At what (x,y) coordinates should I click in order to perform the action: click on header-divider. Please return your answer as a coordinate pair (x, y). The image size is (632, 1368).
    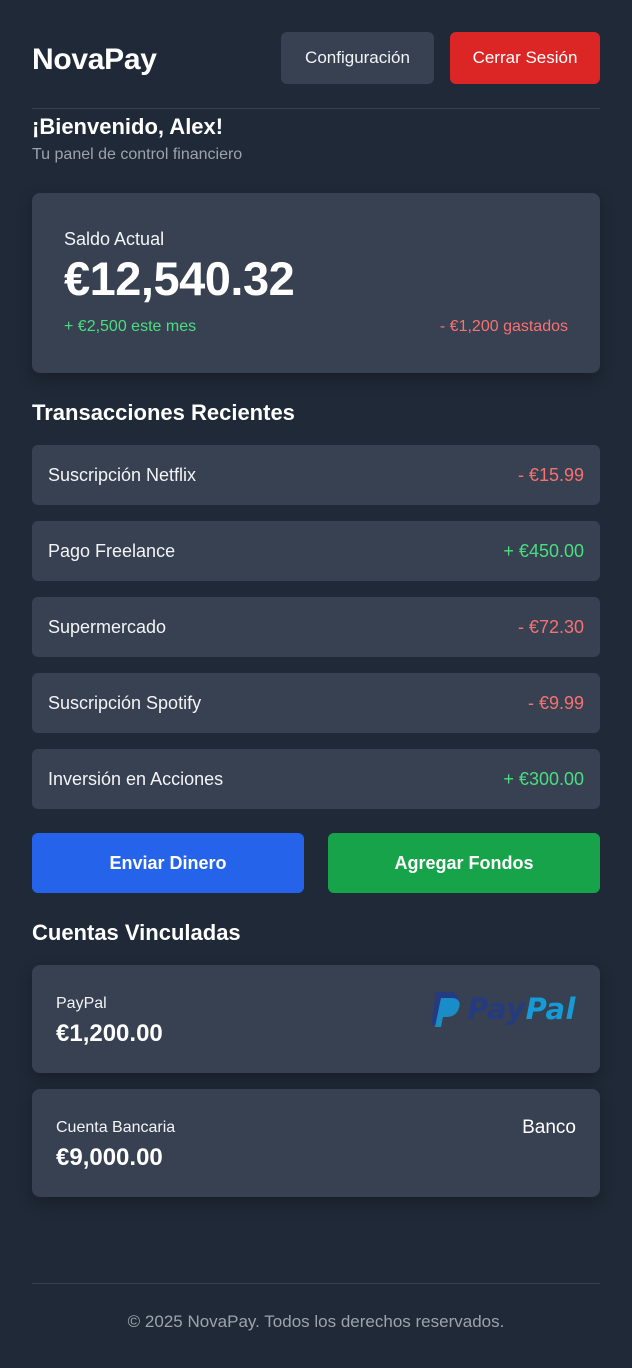
    Looking at the image, I should click on (316, 108).